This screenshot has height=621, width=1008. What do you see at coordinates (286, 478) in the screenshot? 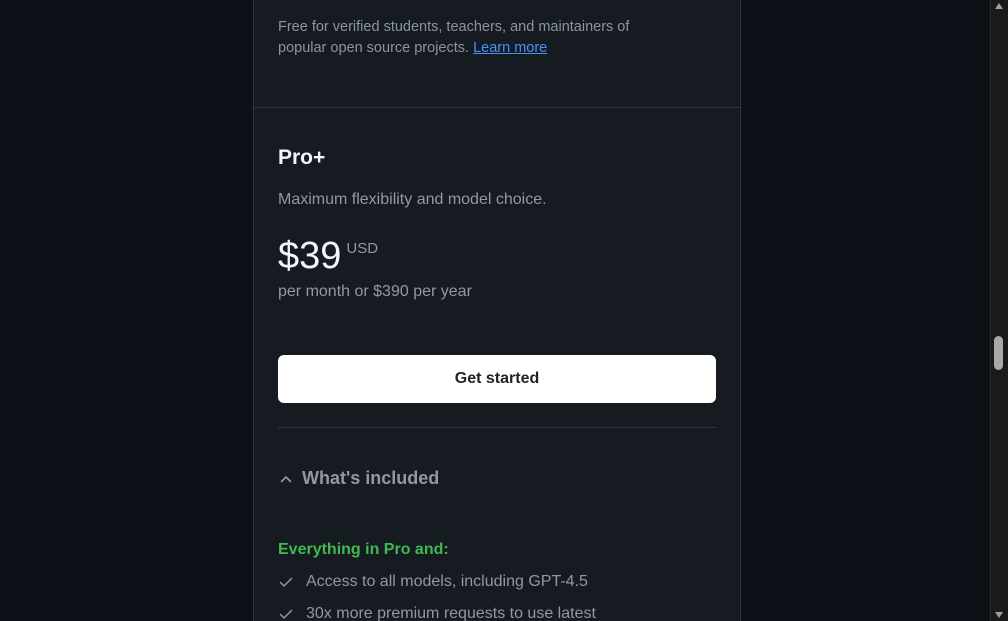
I see `chevron-up-icon` at bounding box center [286, 478].